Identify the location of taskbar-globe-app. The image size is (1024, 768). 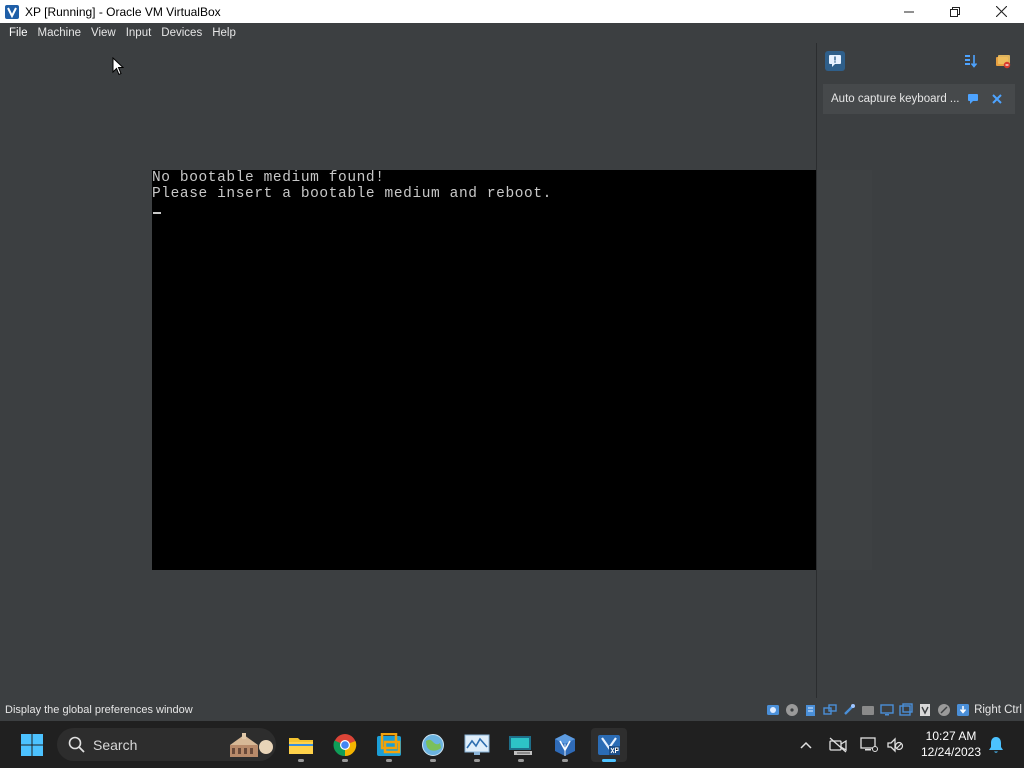
(433, 745).